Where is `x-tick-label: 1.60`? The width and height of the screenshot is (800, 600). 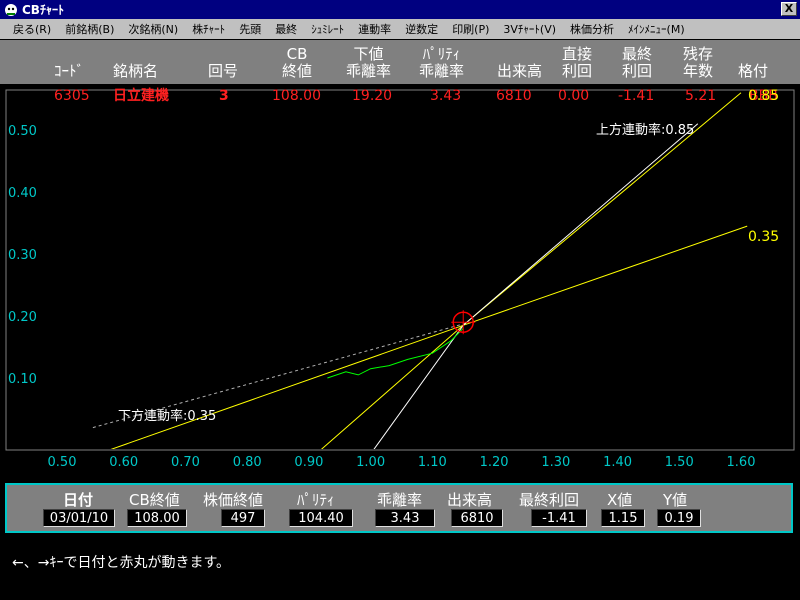
x-tick-label: 1.60 is located at coordinates (741, 462).